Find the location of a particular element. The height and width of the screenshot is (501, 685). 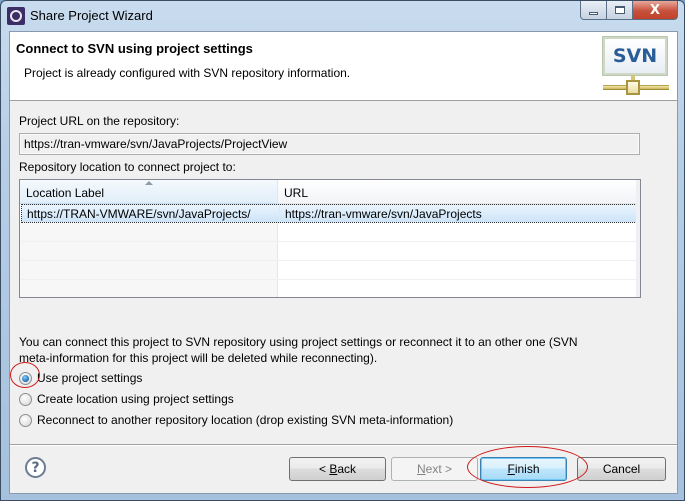

radio-create-location: Create location using project settings is located at coordinates (126, 399).